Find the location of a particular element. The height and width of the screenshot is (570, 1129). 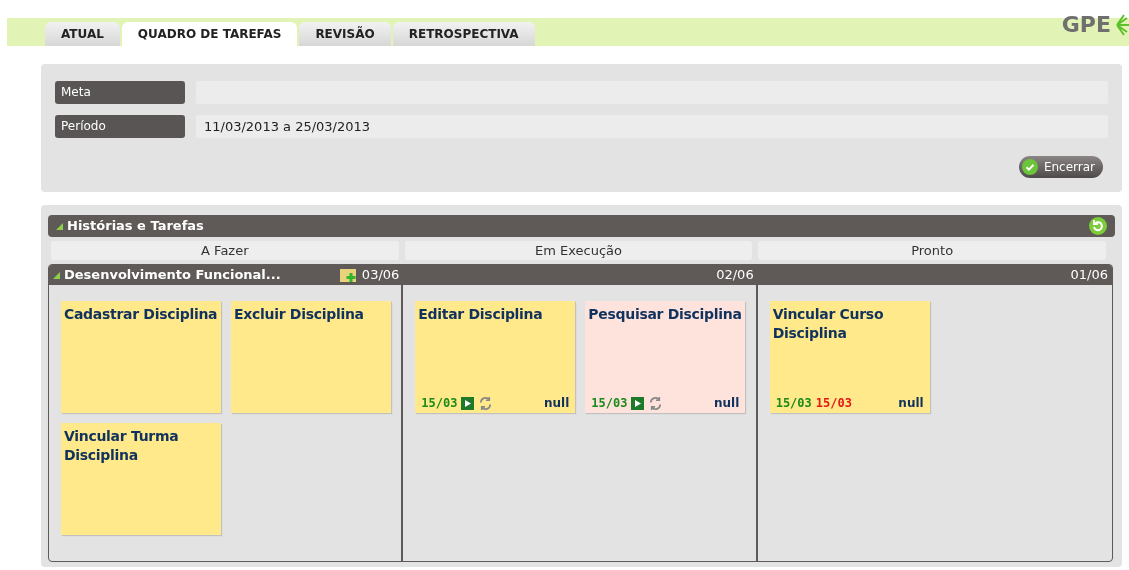

card-title: Vincular Curso Disciplina is located at coordinates (828, 324).